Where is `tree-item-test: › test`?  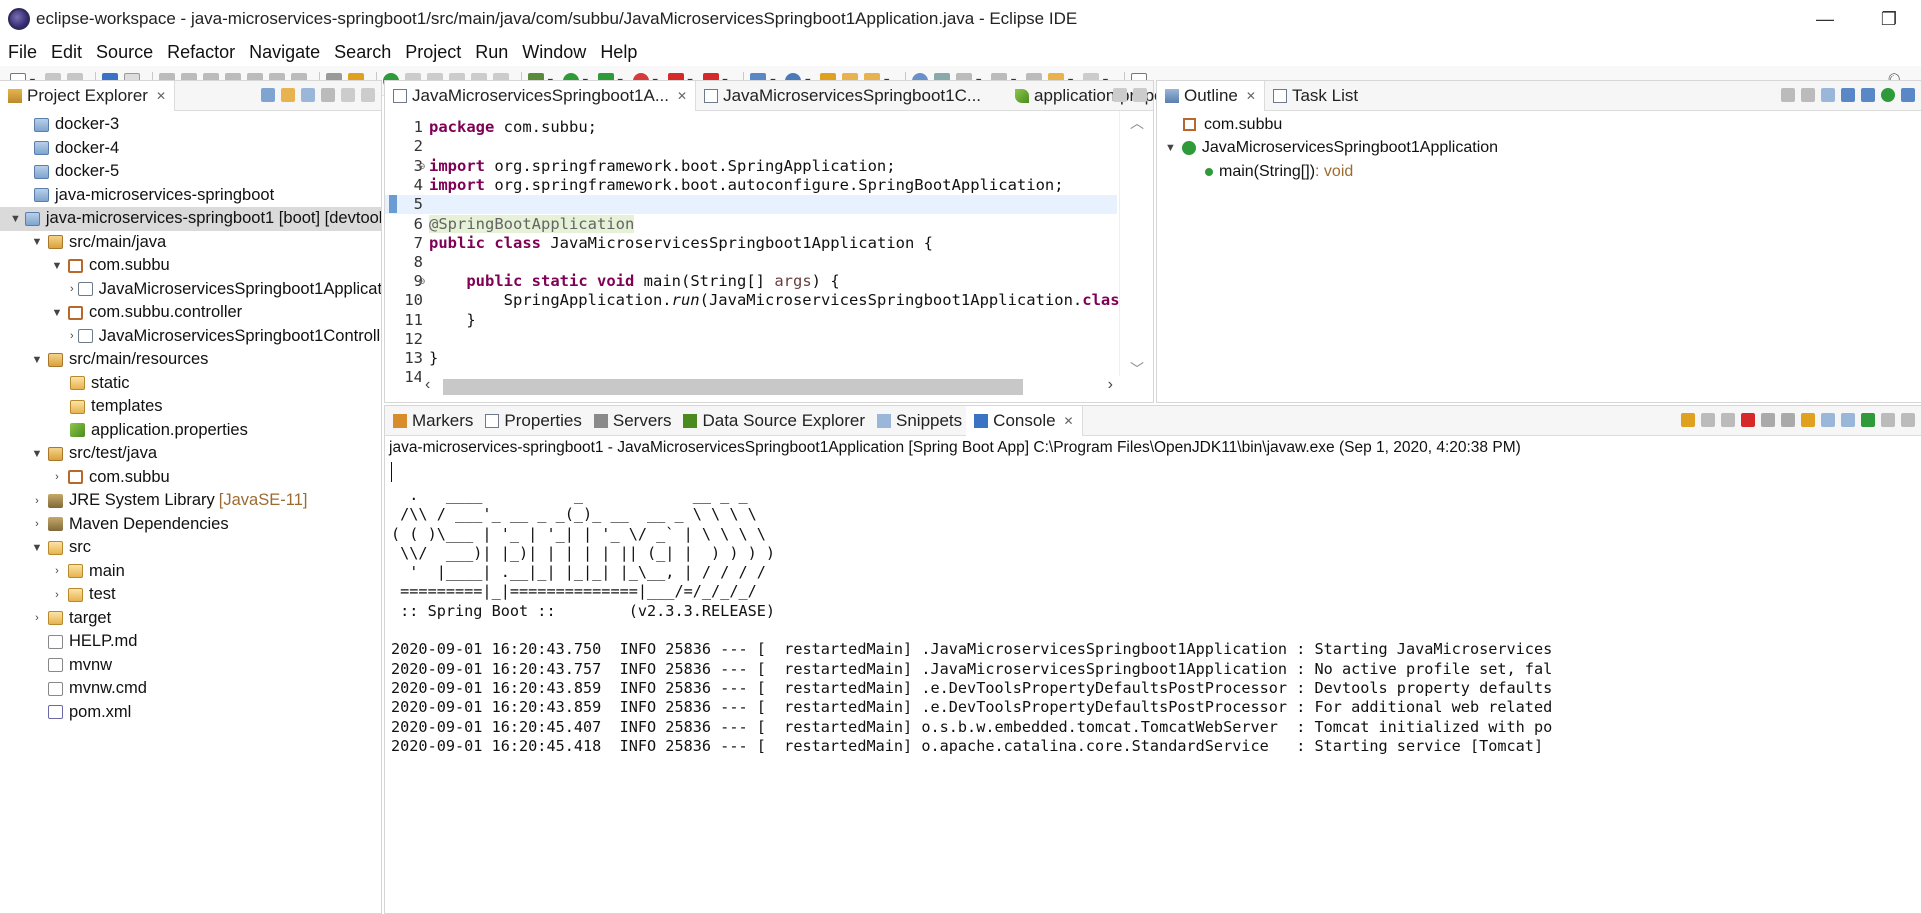
tree-item-test: › test is located at coordinates (190, 595).